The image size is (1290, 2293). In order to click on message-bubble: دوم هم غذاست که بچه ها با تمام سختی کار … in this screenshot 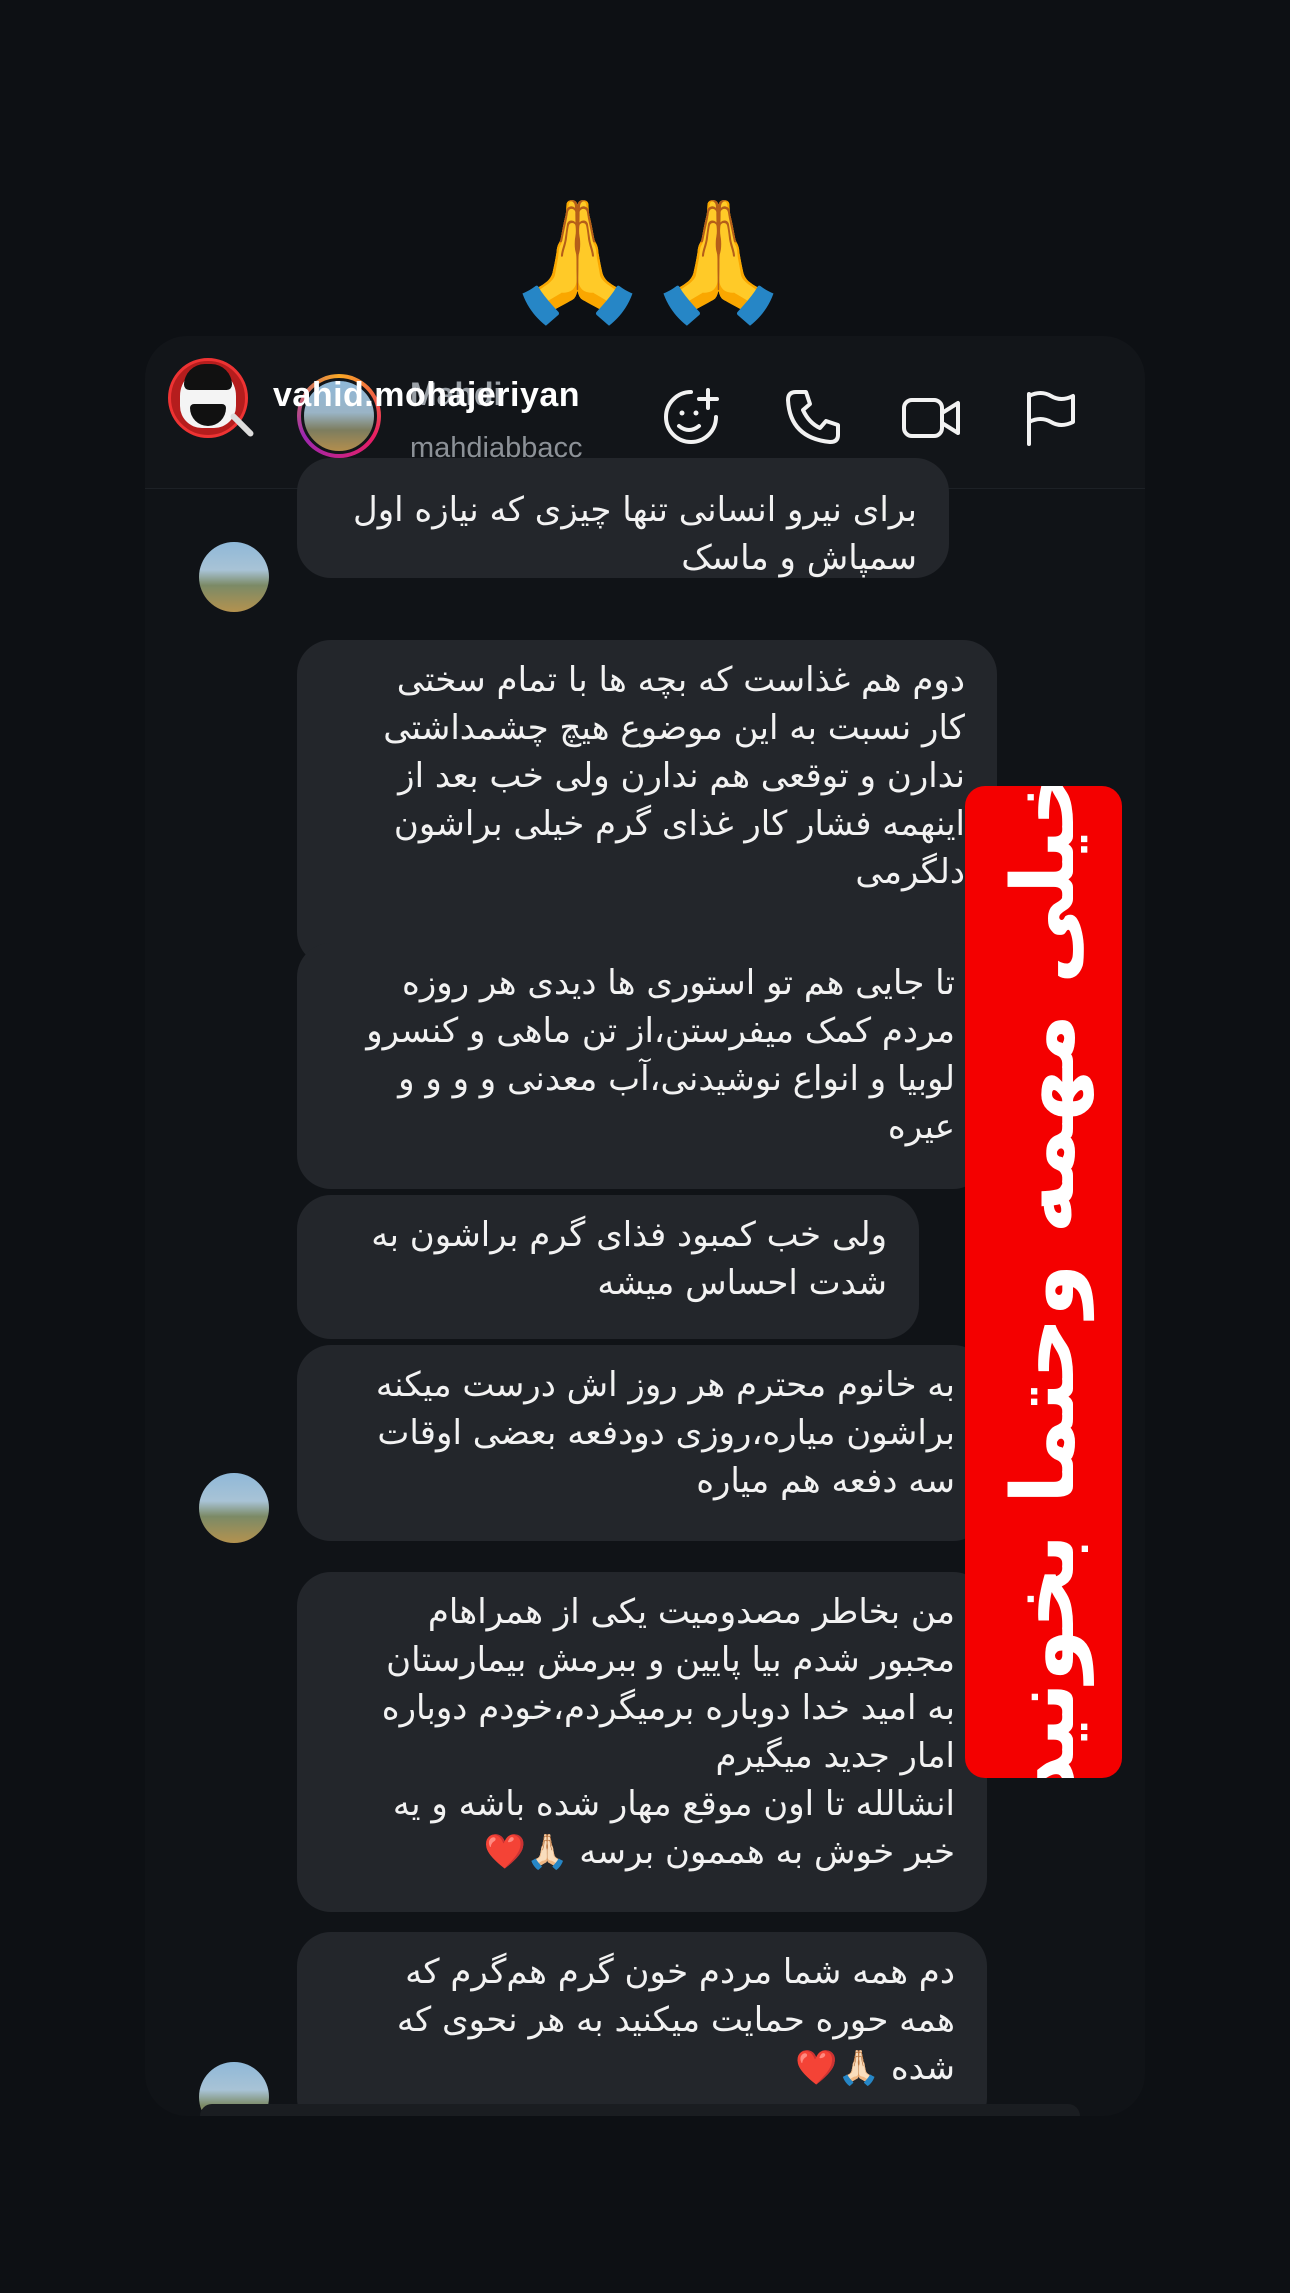, I will do `click(647, 803)`.